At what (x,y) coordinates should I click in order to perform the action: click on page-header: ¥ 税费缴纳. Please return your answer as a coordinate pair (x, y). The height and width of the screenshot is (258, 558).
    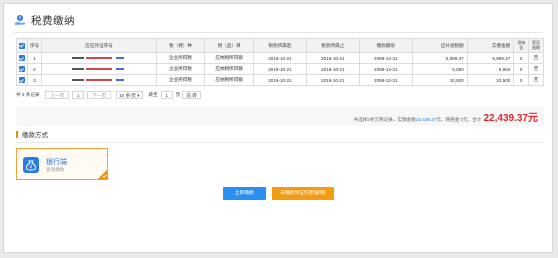
    Looking at the image, I should click on (44, 20).